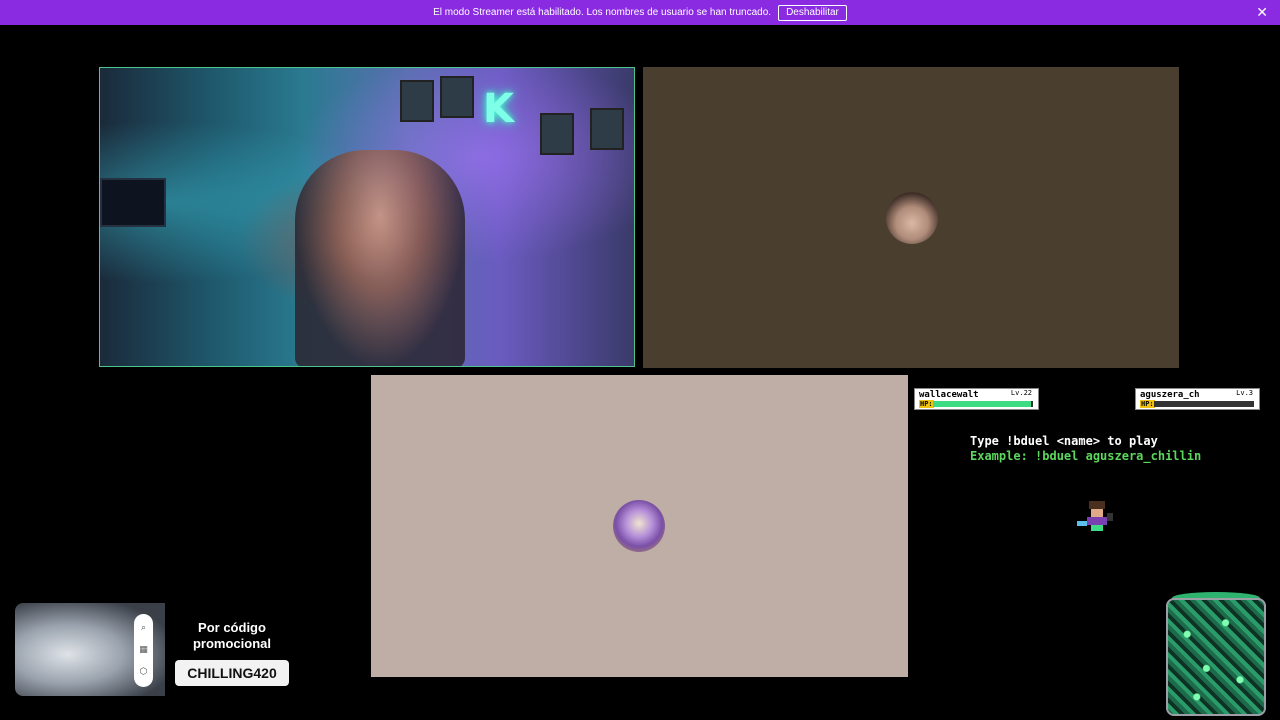  I want to click on close-icon: ✕, so click(1262, 12).